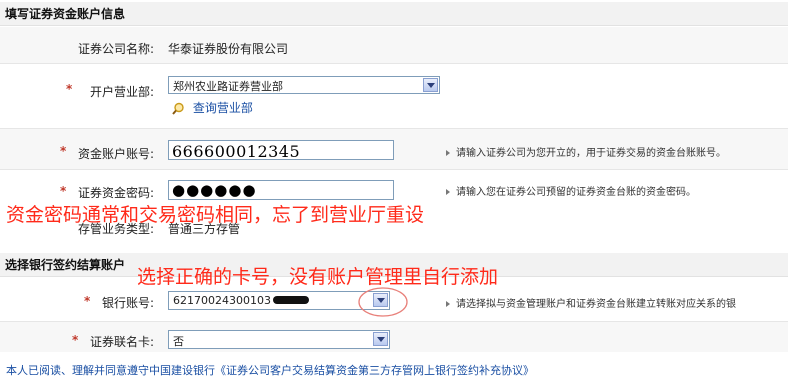 This screenshot has height=378, width=788. What do you see at coordinates (115, 154) in the screenshot?
I see `fund-account-label: 资金账户账号:` at bounding box center [115, 154].